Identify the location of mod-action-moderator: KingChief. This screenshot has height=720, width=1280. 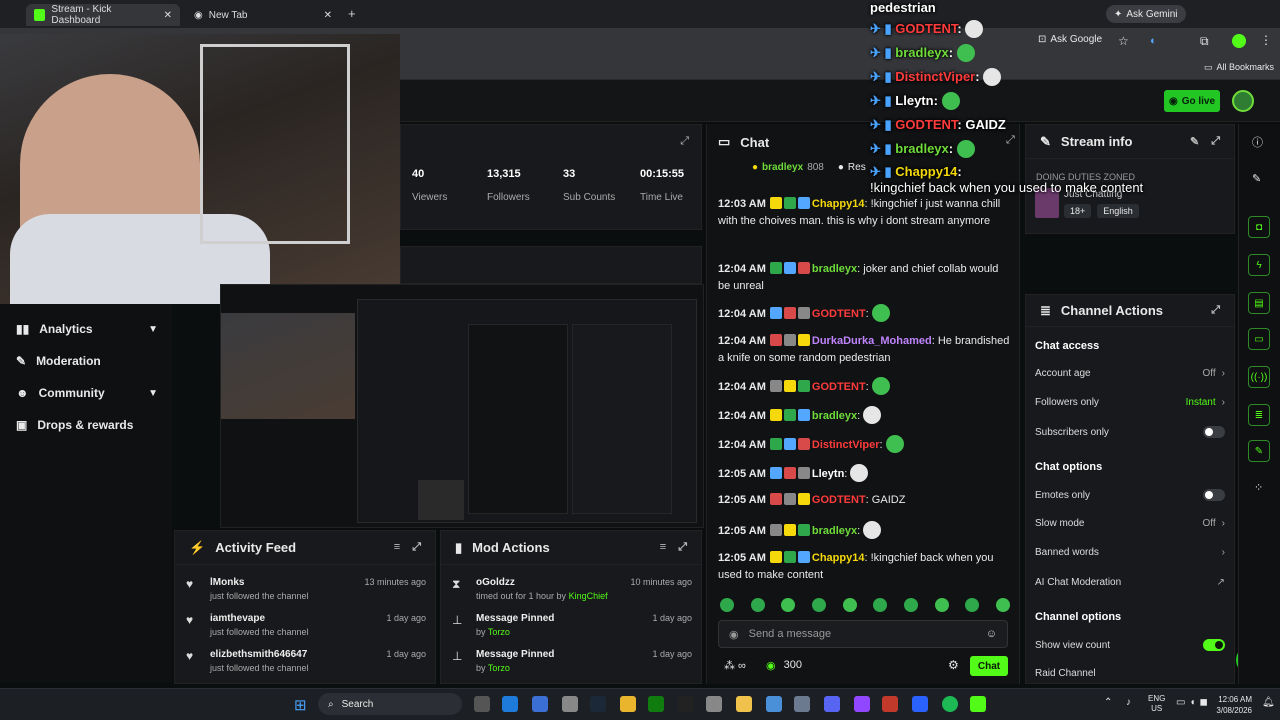
(588, 596).